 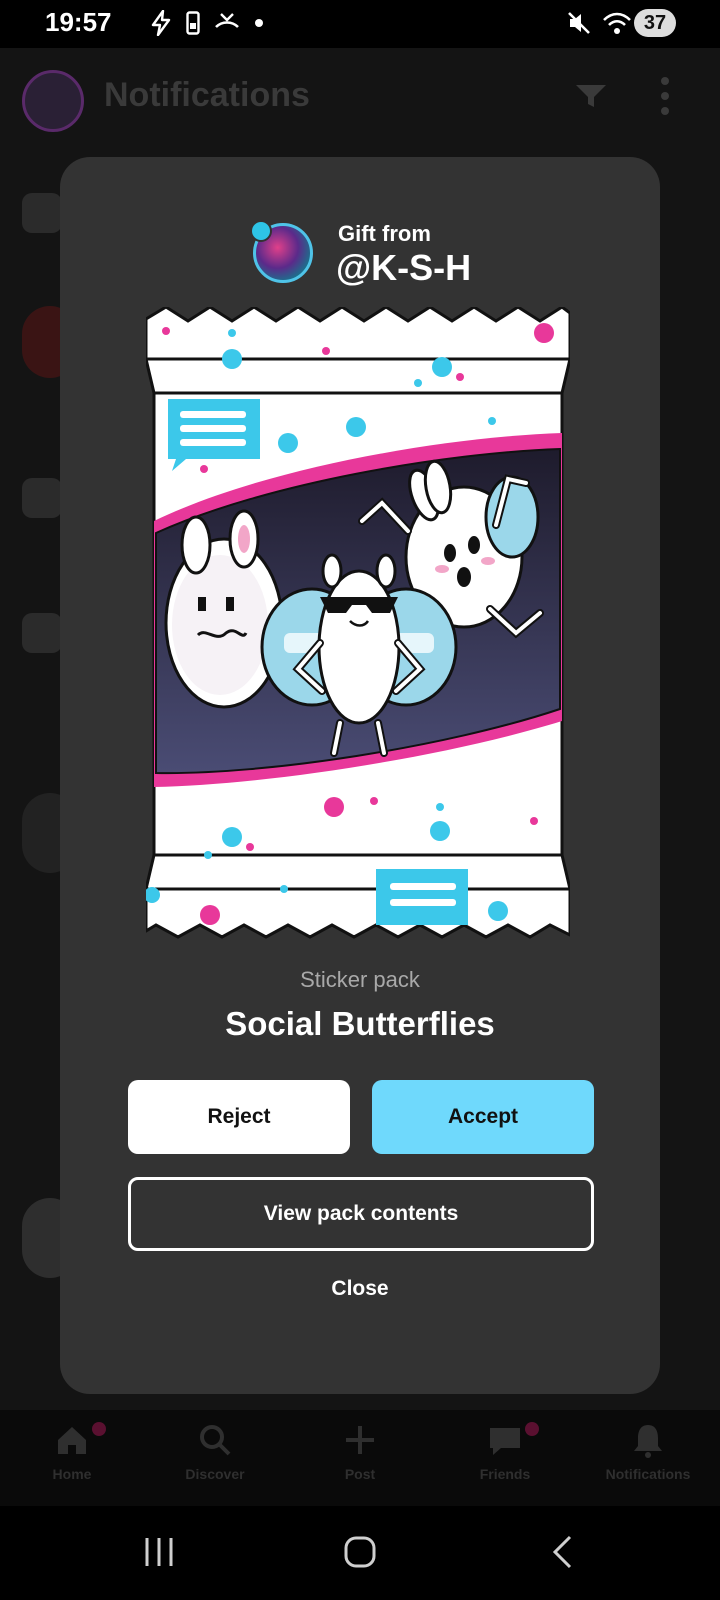 I want to click on filter-icon, so click(x=591, y=96).